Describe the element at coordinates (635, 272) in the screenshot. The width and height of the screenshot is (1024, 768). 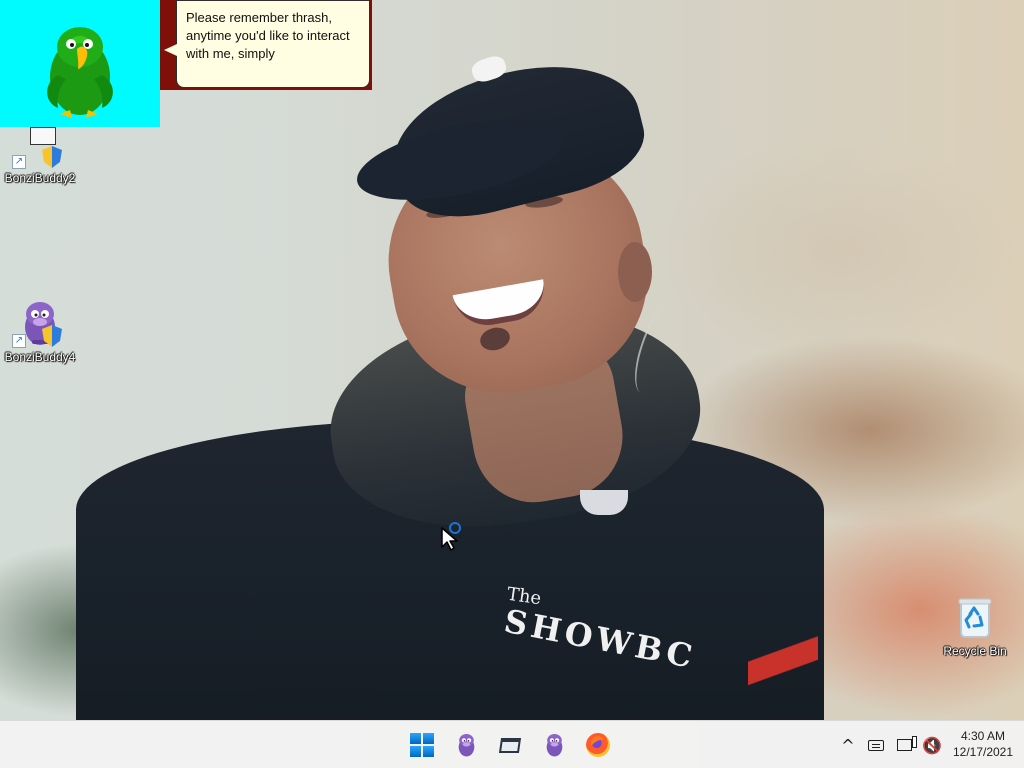
I see `wallpaper-ear` at that location.